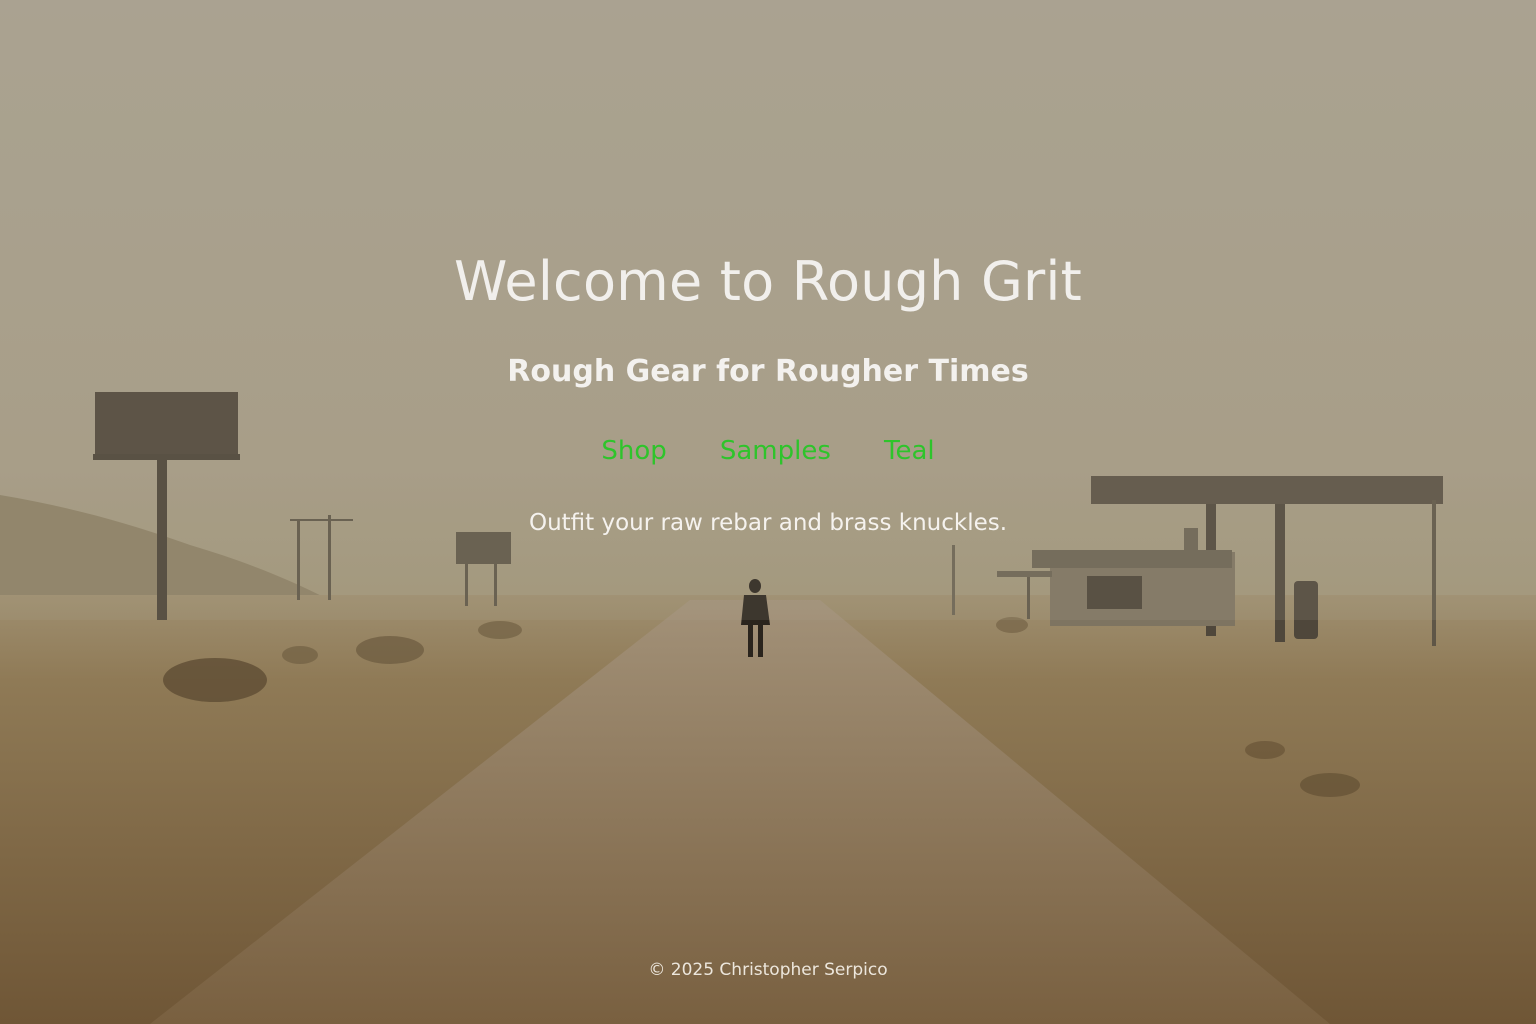 The height and width of the screenshot is (1024, 1536). I want to click on page-title: Welcome to Rough Grit, so click(768, 281).